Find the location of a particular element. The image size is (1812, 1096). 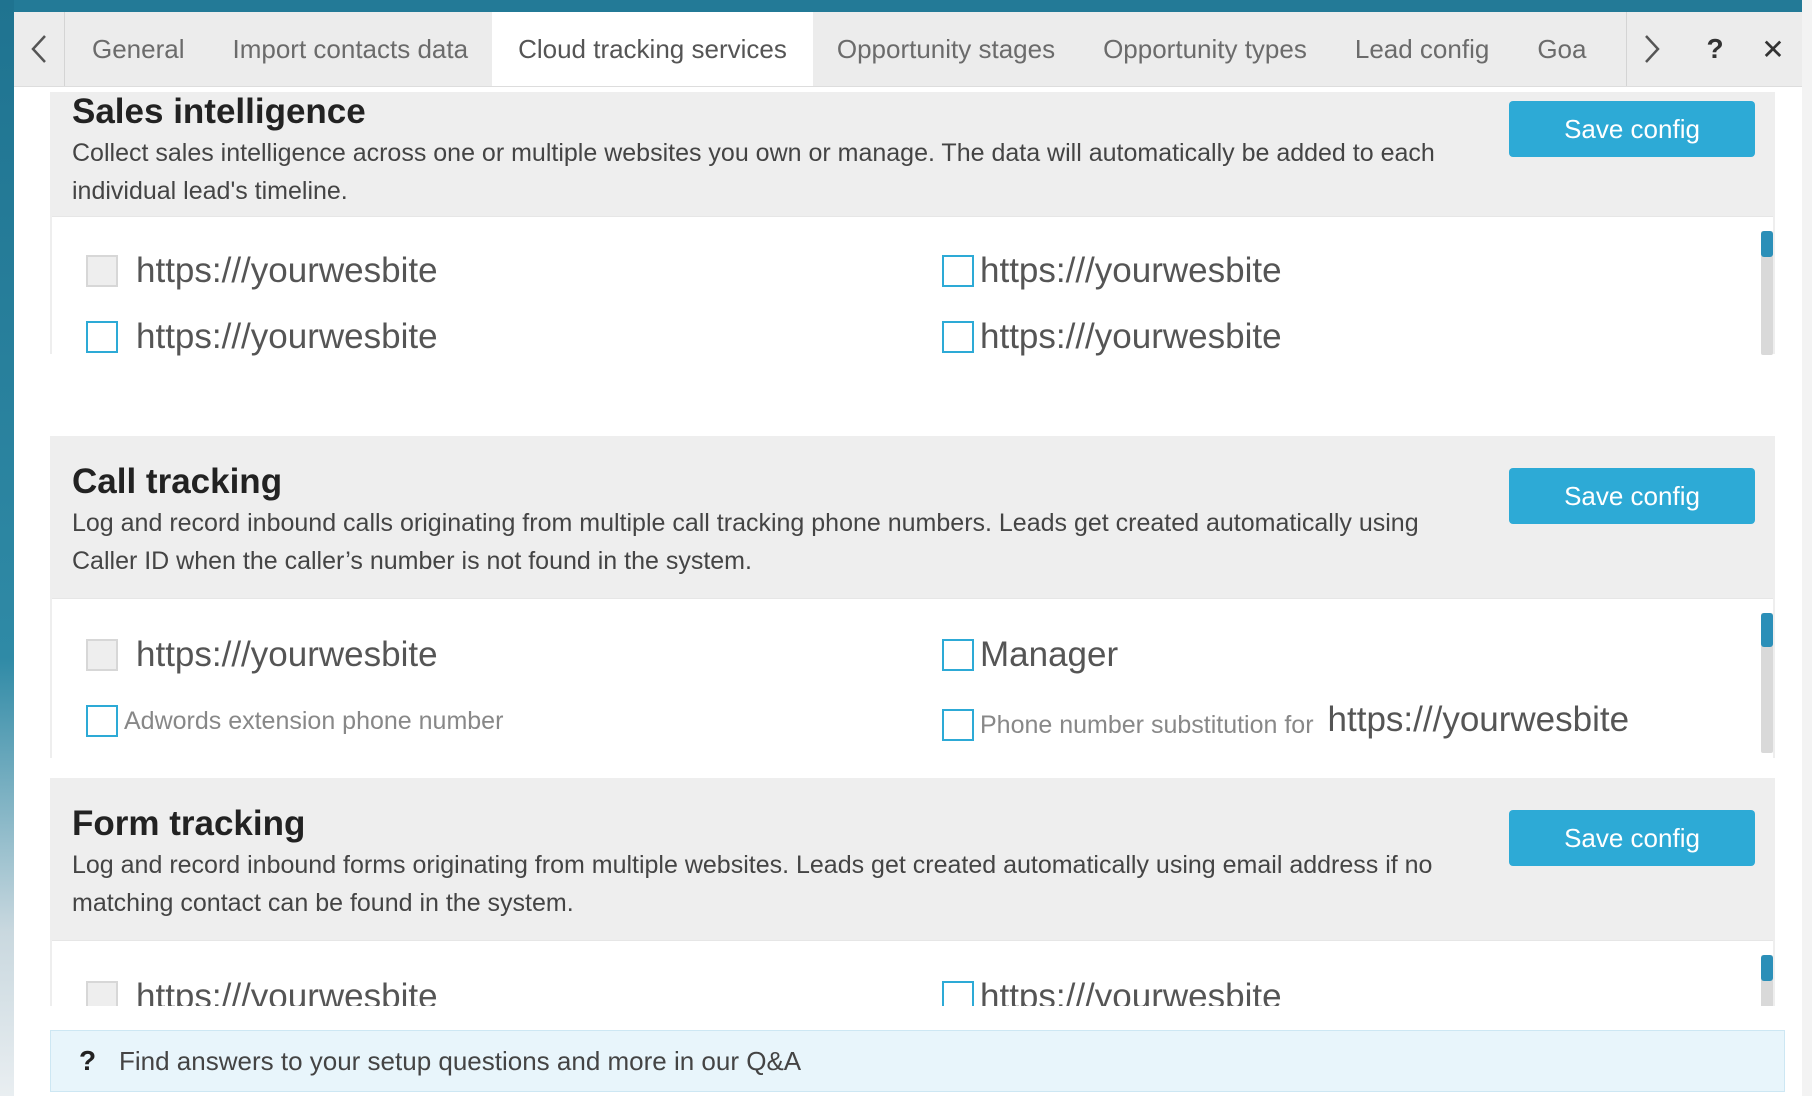

chevron-right-icon is located at coordinates (1652, 49).